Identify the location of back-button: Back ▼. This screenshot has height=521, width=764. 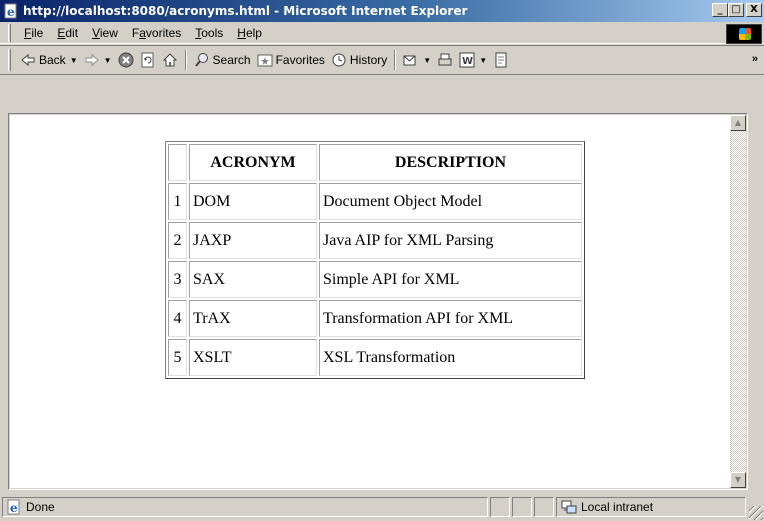
(49, 60).